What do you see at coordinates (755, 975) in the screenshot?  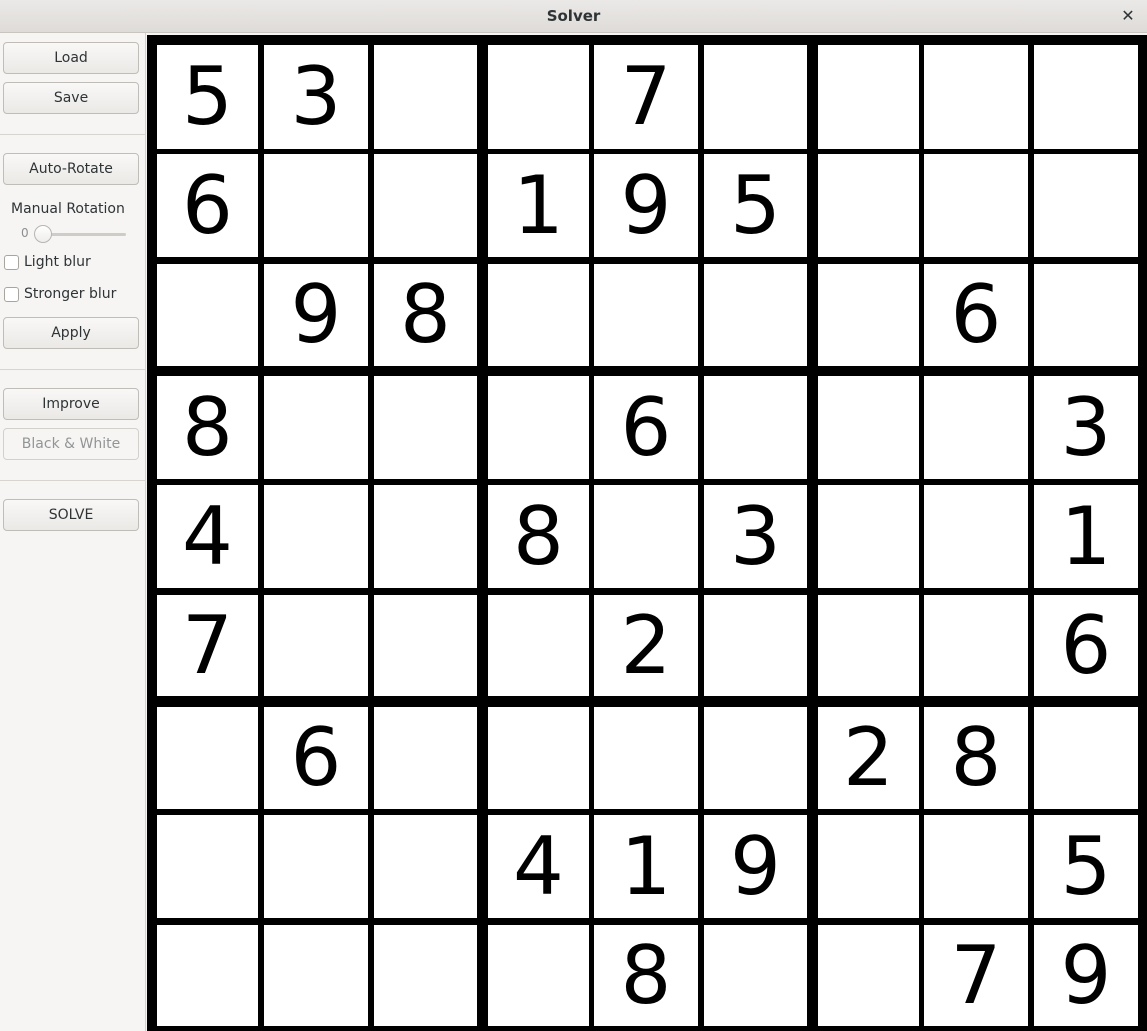 I see `sudoku-cell-r9c6` at bounding box center [755, 975].